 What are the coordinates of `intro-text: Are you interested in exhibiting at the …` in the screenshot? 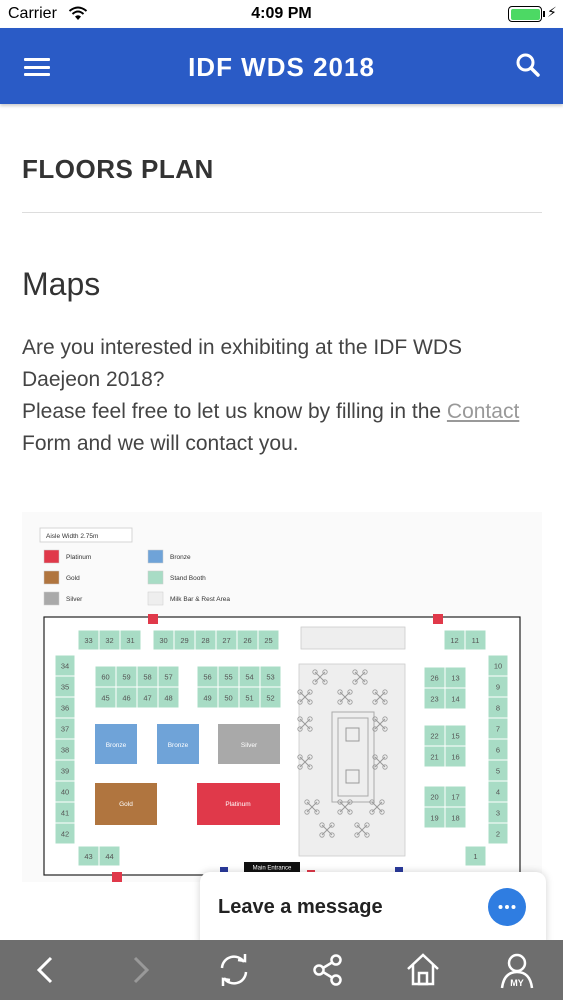 It's located at (282, 396).